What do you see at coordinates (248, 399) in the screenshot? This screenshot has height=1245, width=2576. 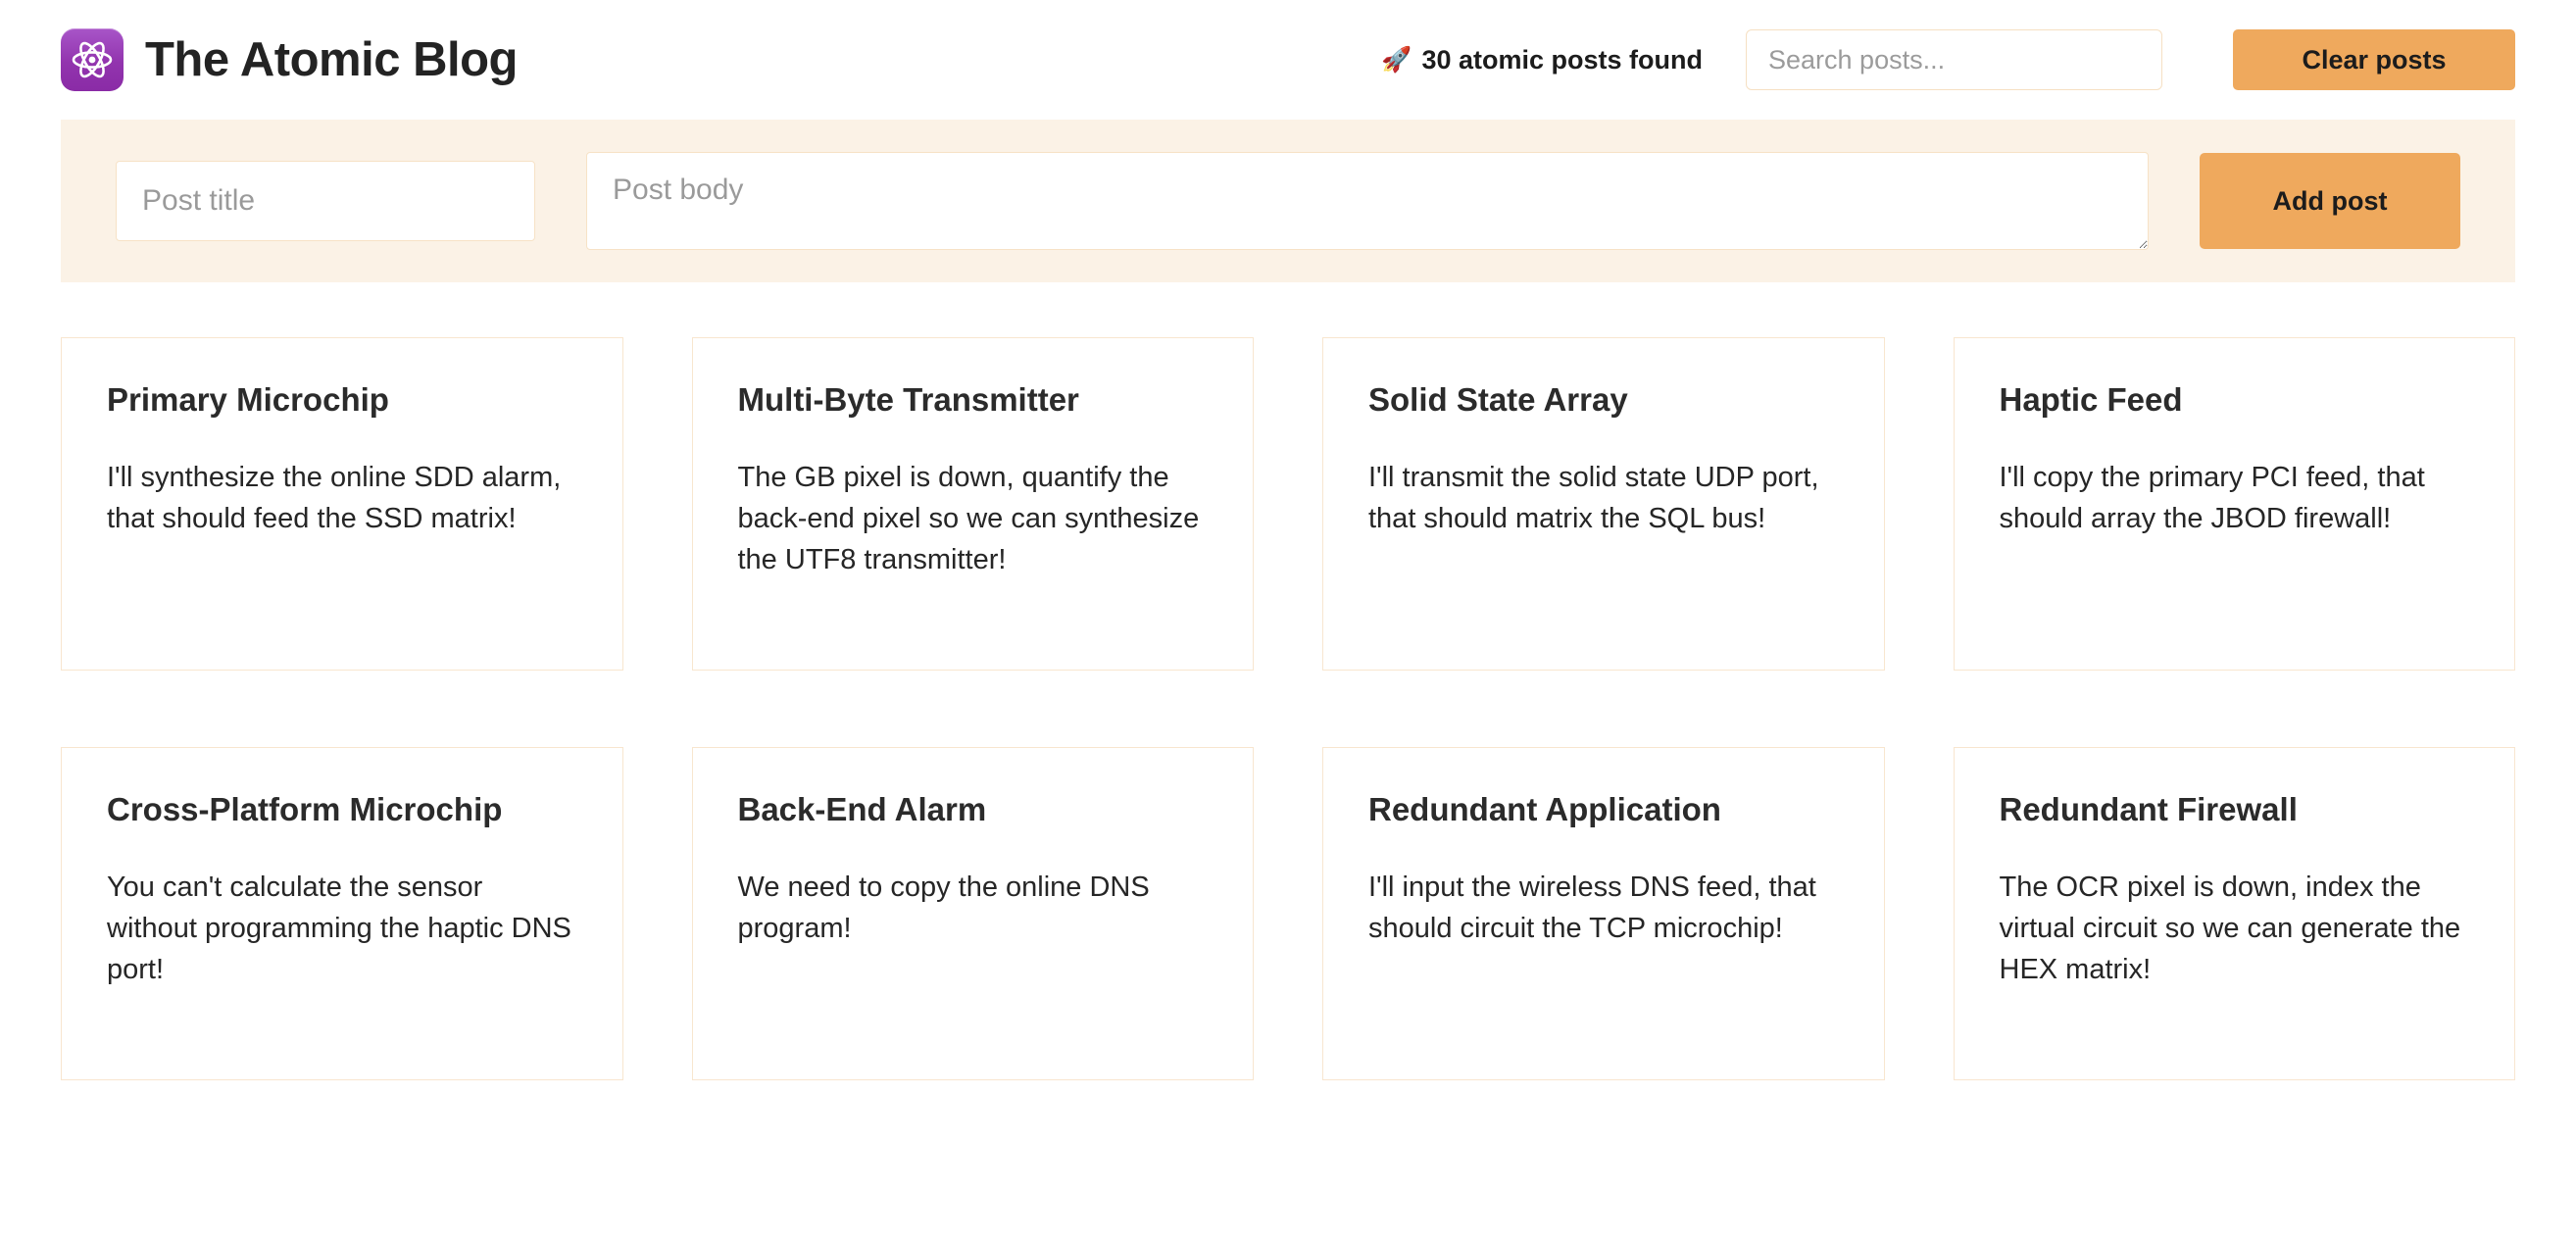 I see `post-card-title: Primary Microchip` at bounding box center [248, 399].